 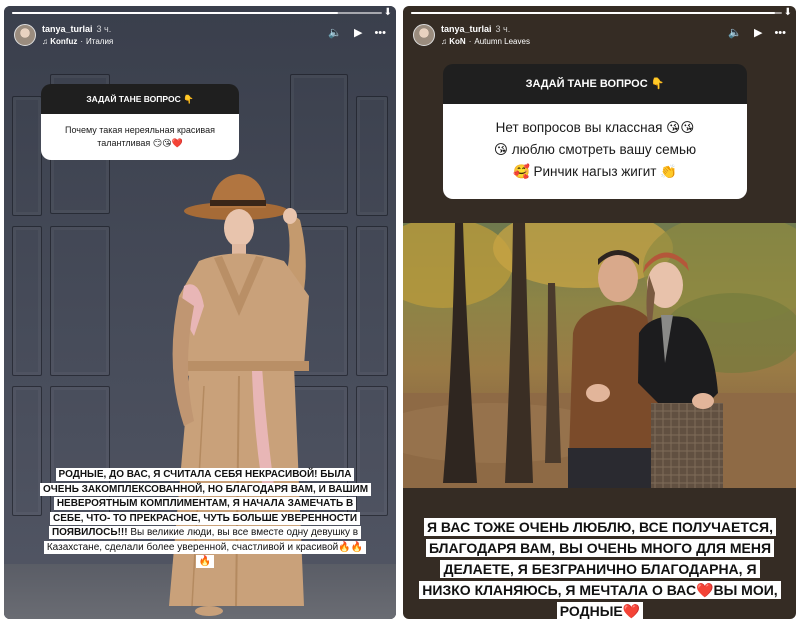 I want to click on music-info: ♫ Konfuz · Италия, so click(x=77, y=41).